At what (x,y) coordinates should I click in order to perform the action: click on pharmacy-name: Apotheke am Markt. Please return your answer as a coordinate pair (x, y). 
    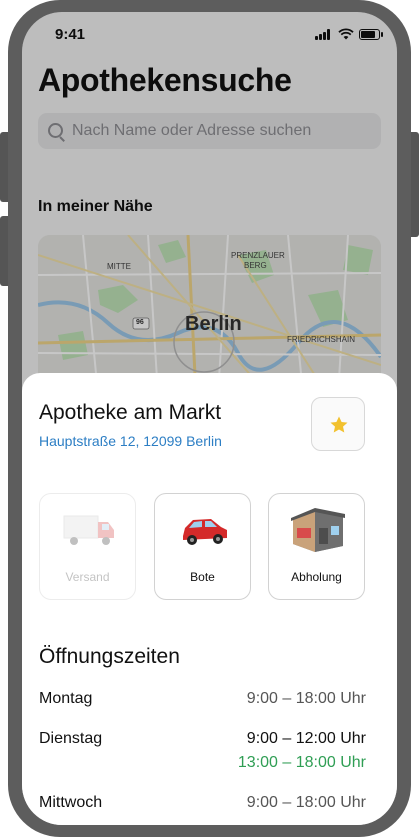
    Looking at the image, I should click on (130, 412).